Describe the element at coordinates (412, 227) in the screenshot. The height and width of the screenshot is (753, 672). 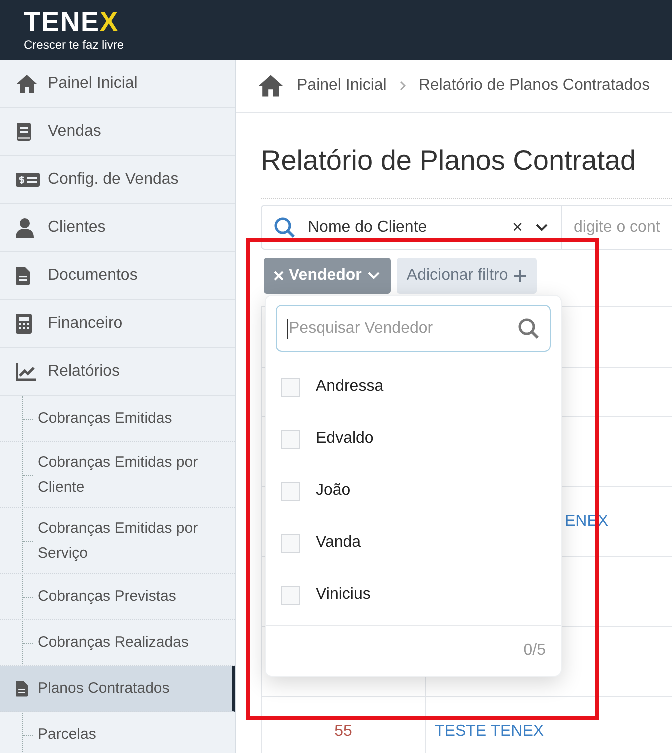
I see `field-select: Nome do Cliente ×` at that location.